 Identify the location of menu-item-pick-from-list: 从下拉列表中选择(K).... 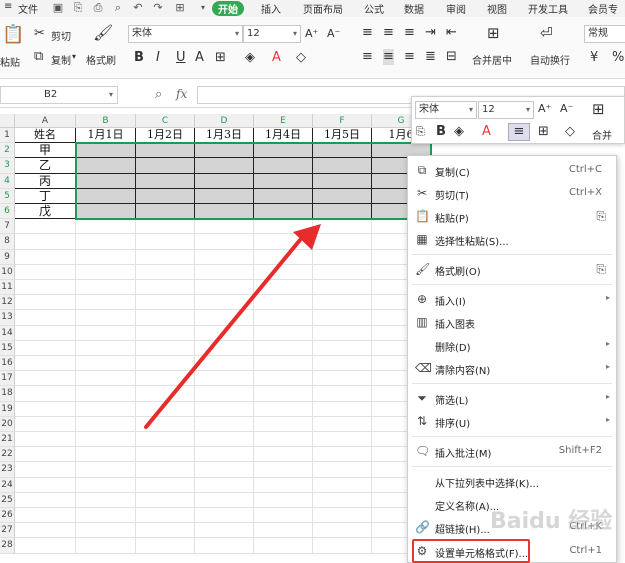
(512, 482).